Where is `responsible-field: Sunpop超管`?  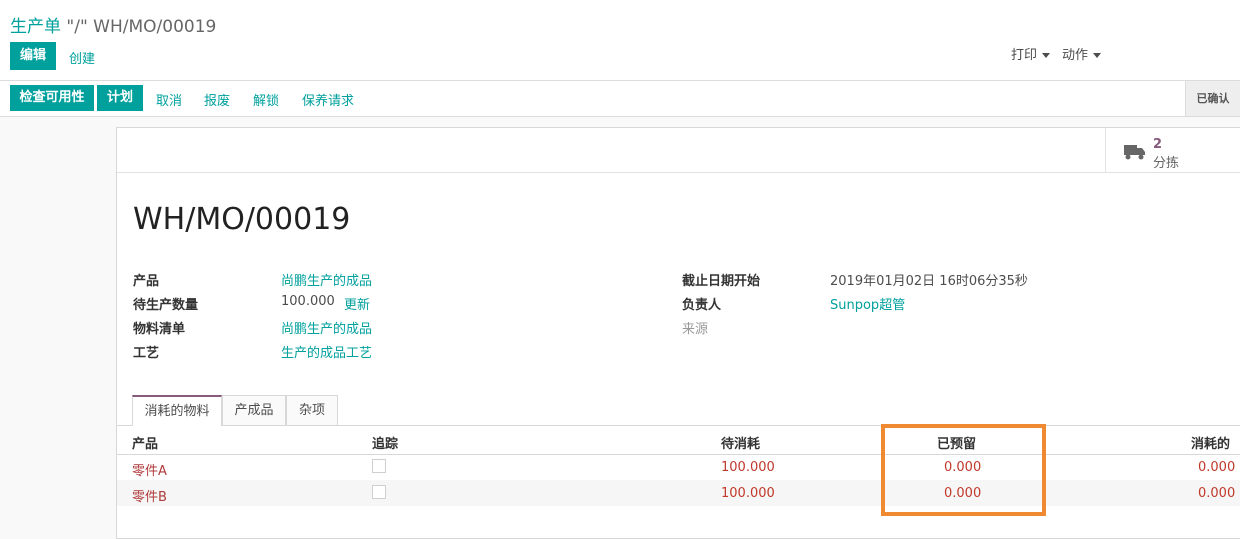
responsible-field: Sunpop超管 is located at coordinates (867, 303).